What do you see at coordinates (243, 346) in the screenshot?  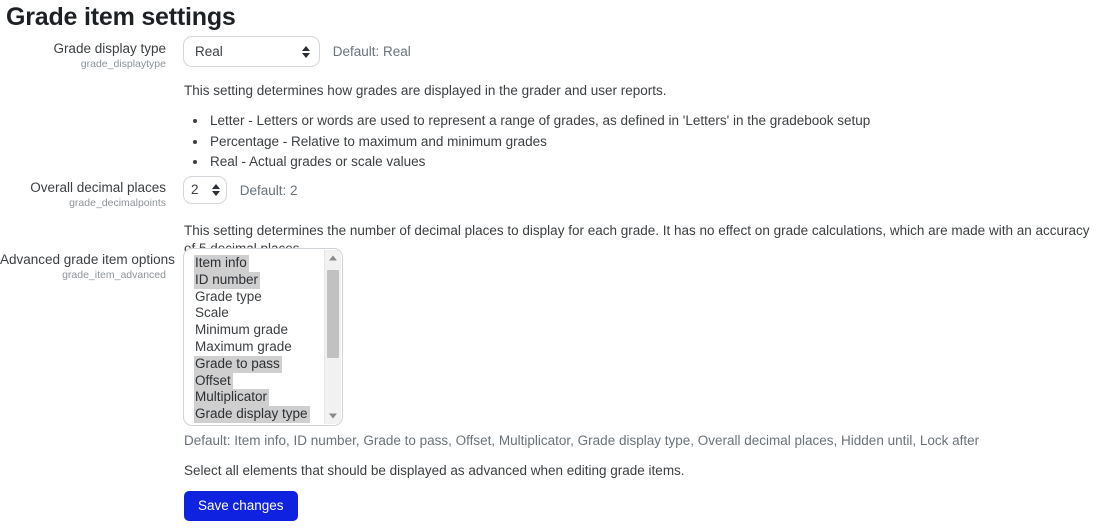 I see `list-option-label: Maximum grade` at bounding box center [243, 346].